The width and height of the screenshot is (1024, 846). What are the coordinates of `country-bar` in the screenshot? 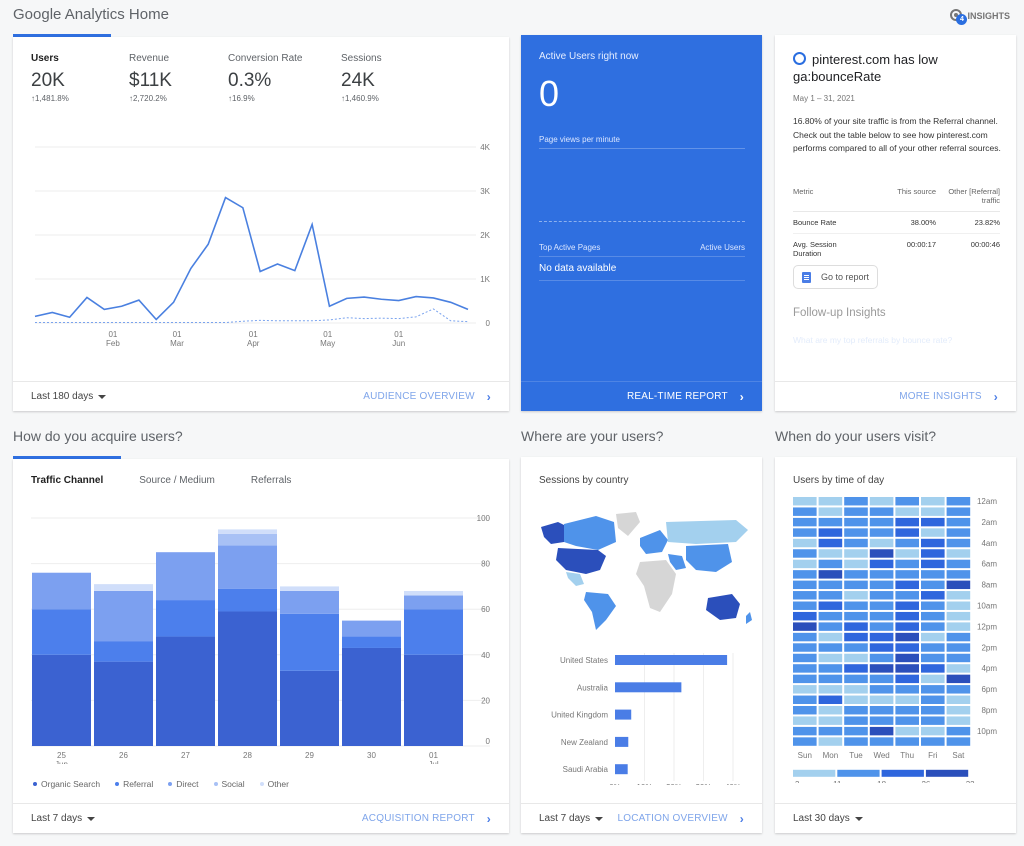 It's located at (671, 660).